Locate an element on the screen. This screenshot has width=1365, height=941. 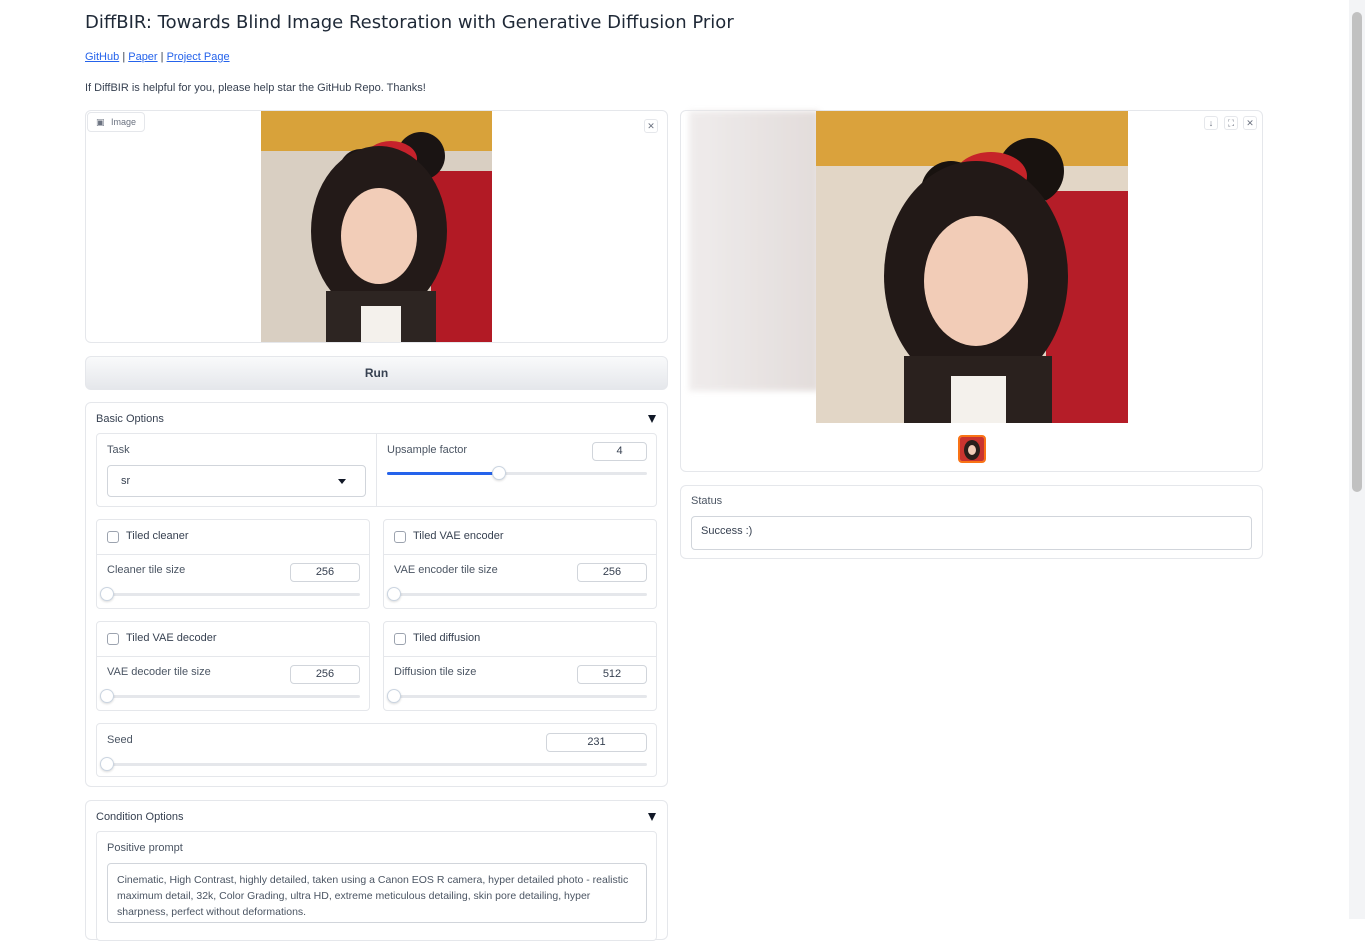
task-upsample-group: Task sr Upsample factor 4 is located at coordinates (376, 470).